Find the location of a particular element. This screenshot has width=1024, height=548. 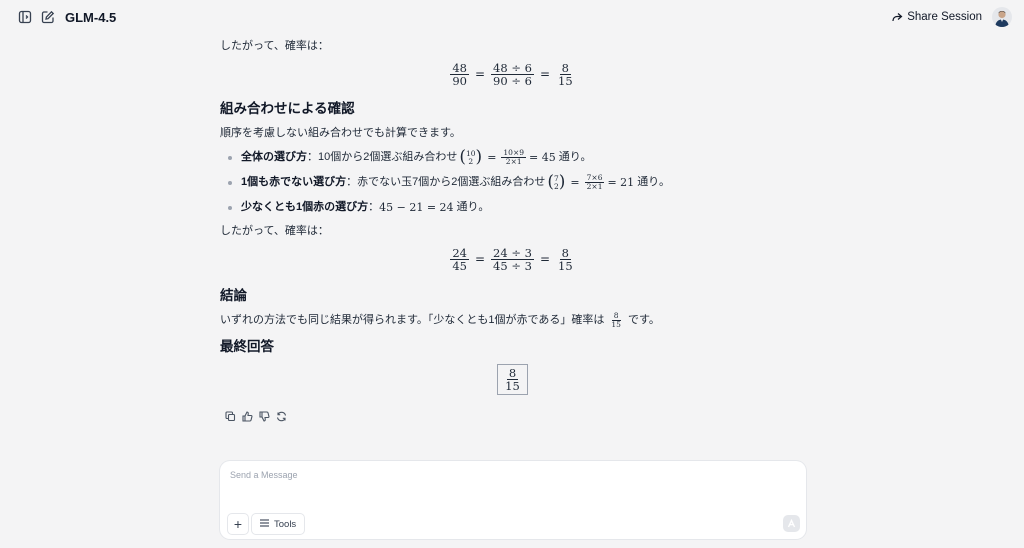

equation-2: 24 45 = 24 ÷ 3 45 ÷ 3 = 8 15 is located at coordinates (511, 260).